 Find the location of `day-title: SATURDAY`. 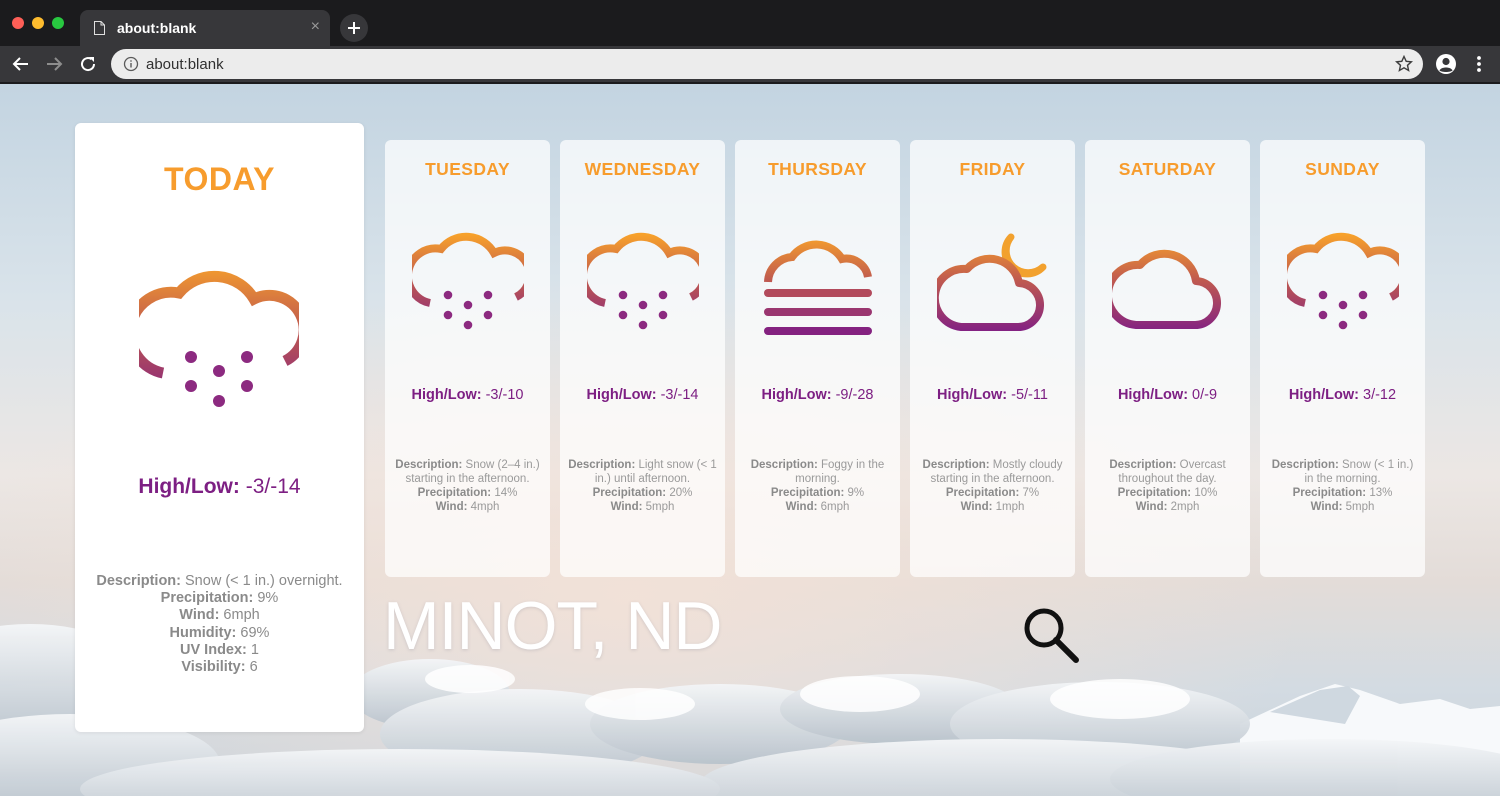

day-title: SATURDAY is located at coordinates (1167, 169).